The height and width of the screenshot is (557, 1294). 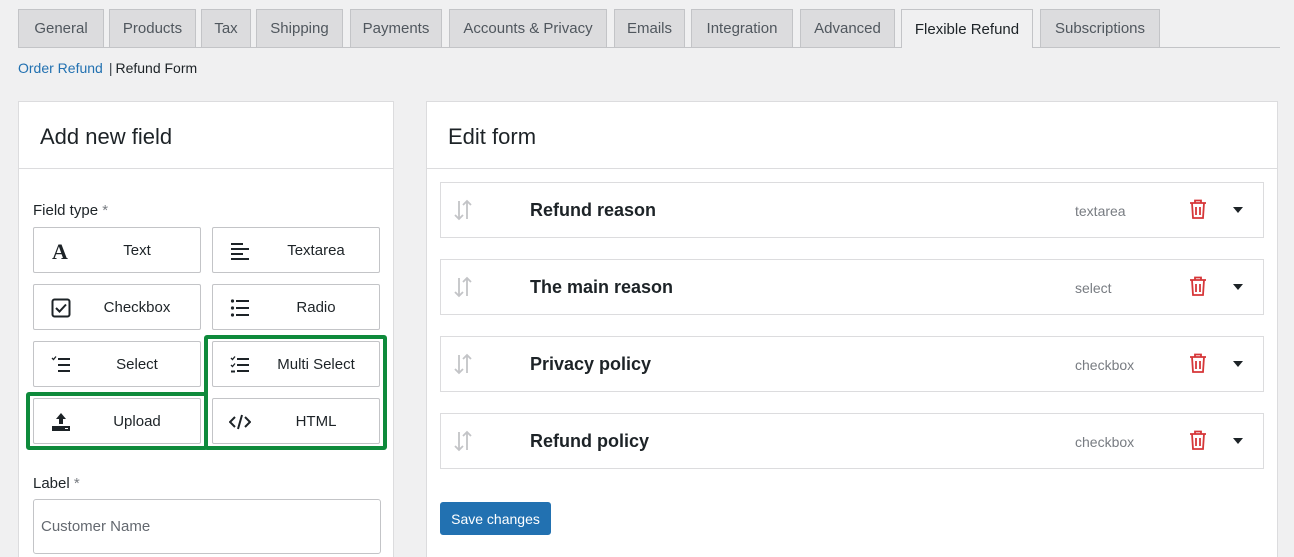 What do you see at coordinates (967, 28) in the screenshot?
I see `tab-flexible-refund: Flexible Refund` at bounding box center [967, 28].